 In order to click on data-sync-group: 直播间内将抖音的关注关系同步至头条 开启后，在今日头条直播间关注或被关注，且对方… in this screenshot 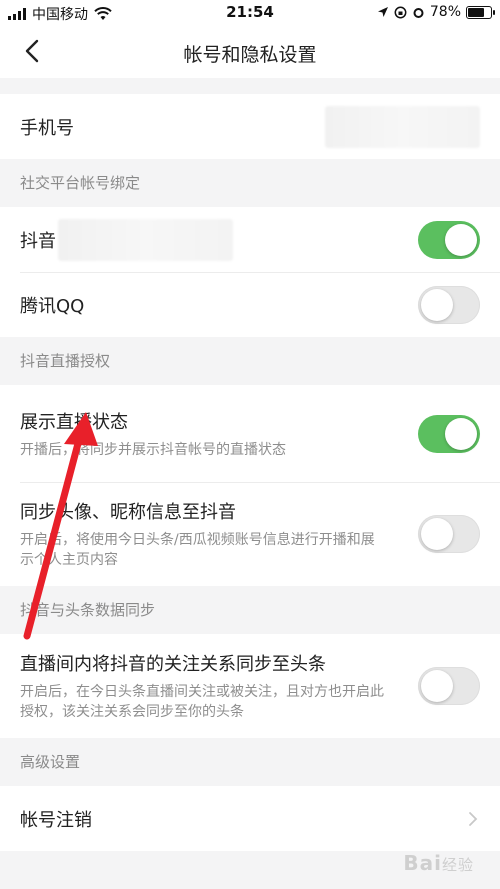, I will do `click(250, 686)`.